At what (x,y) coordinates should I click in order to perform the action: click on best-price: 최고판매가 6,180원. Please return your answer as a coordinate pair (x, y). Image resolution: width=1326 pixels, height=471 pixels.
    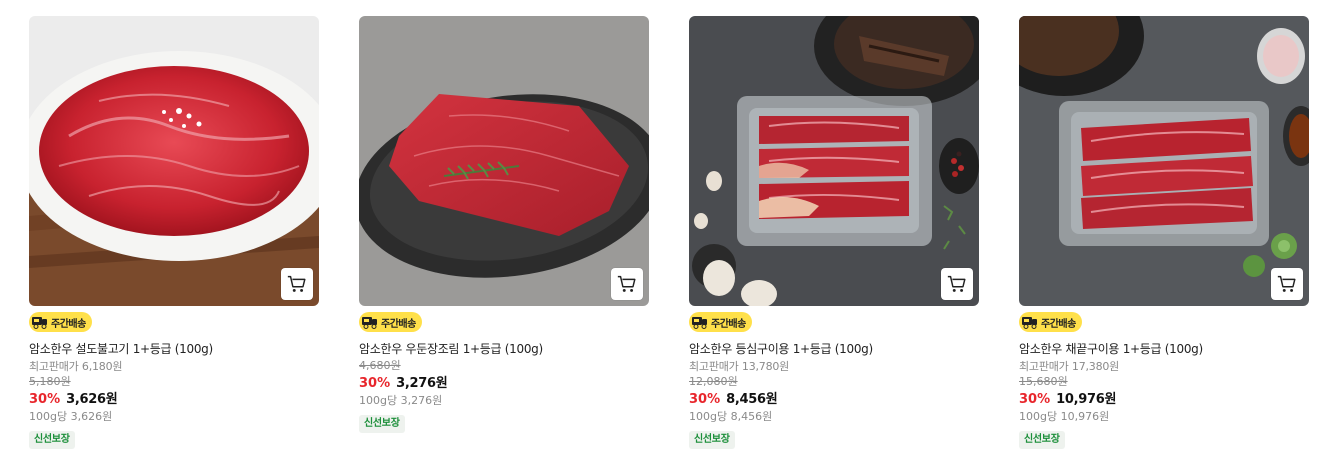
    Looking at the image, I should click on (76, 366).